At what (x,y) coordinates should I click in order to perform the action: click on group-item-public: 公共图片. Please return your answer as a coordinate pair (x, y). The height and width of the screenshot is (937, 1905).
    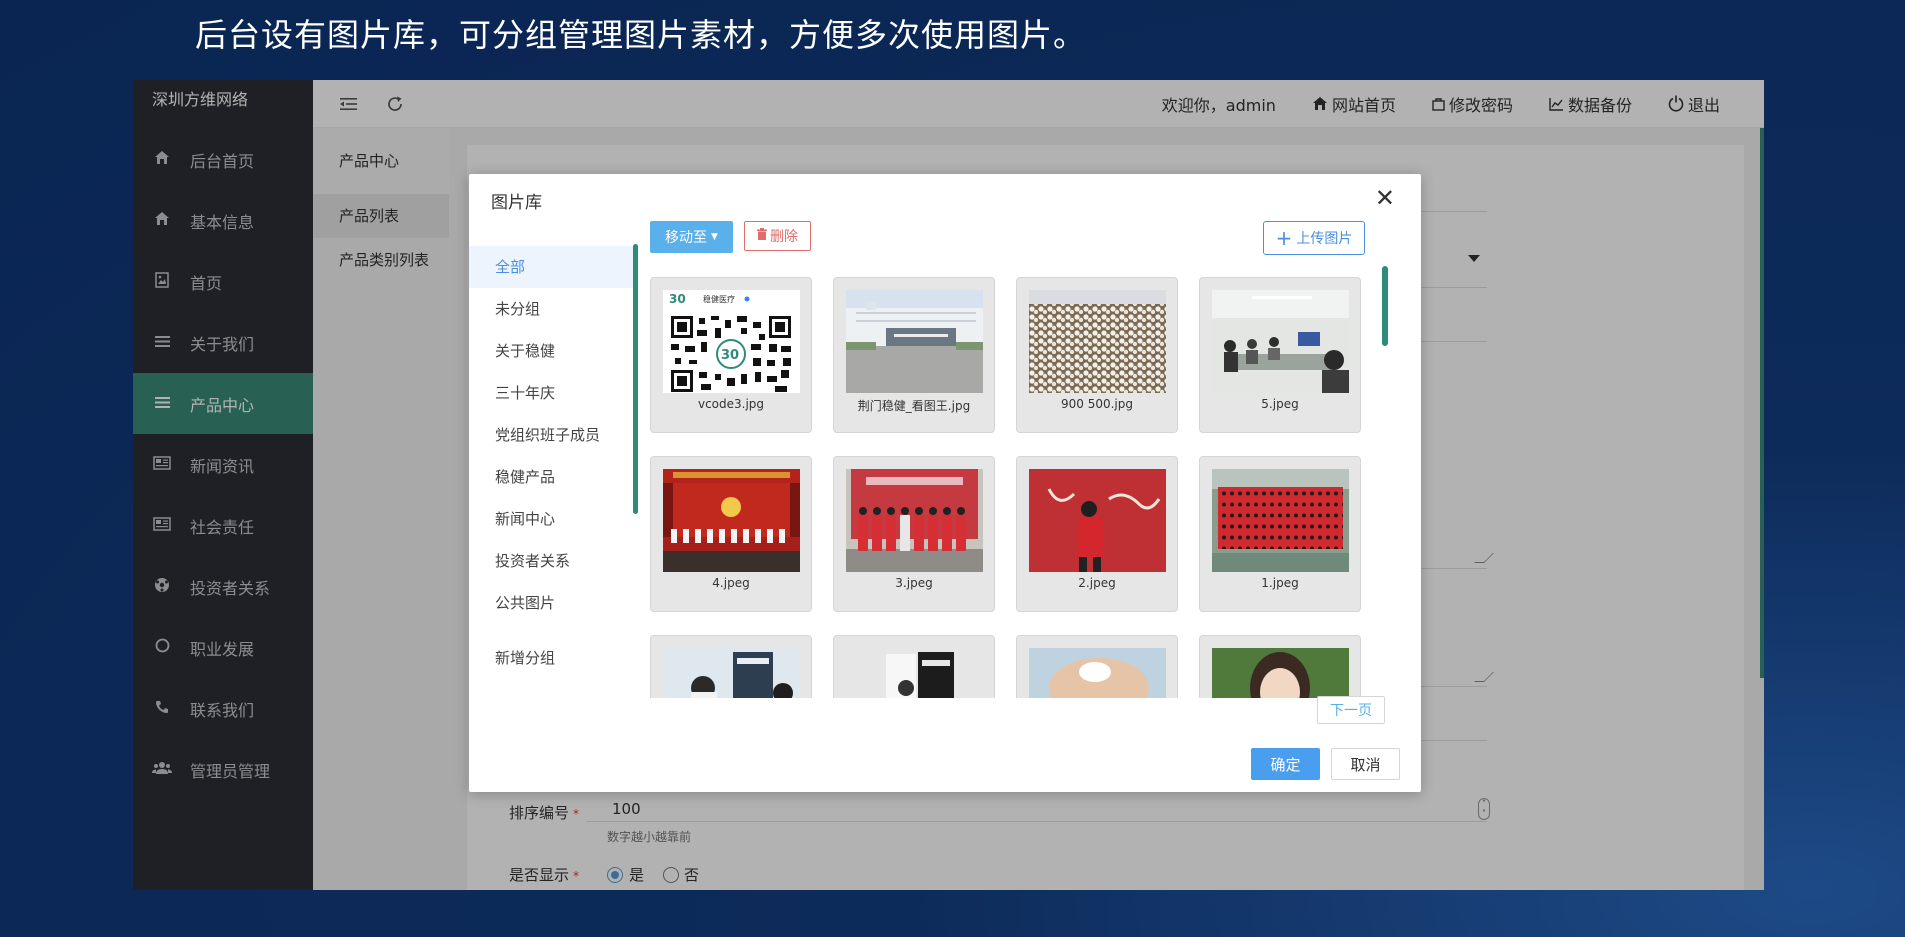
    Looking at the image, I should click on (551, 603).